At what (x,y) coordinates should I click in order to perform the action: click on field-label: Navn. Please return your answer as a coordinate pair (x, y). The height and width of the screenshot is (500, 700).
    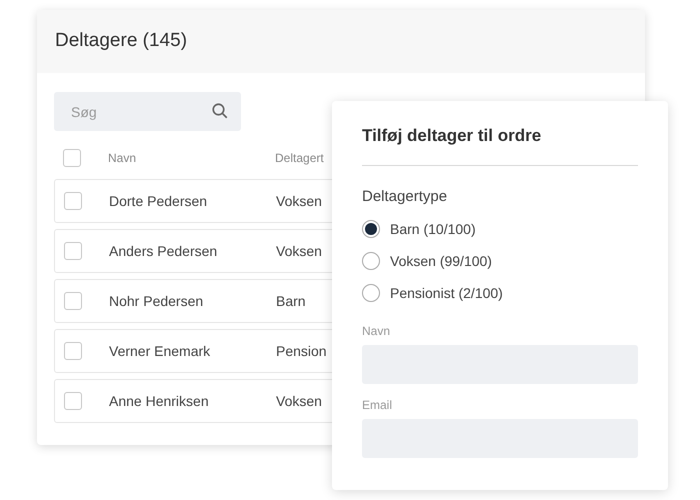
    Looking at the image, I should click on (377, 331).